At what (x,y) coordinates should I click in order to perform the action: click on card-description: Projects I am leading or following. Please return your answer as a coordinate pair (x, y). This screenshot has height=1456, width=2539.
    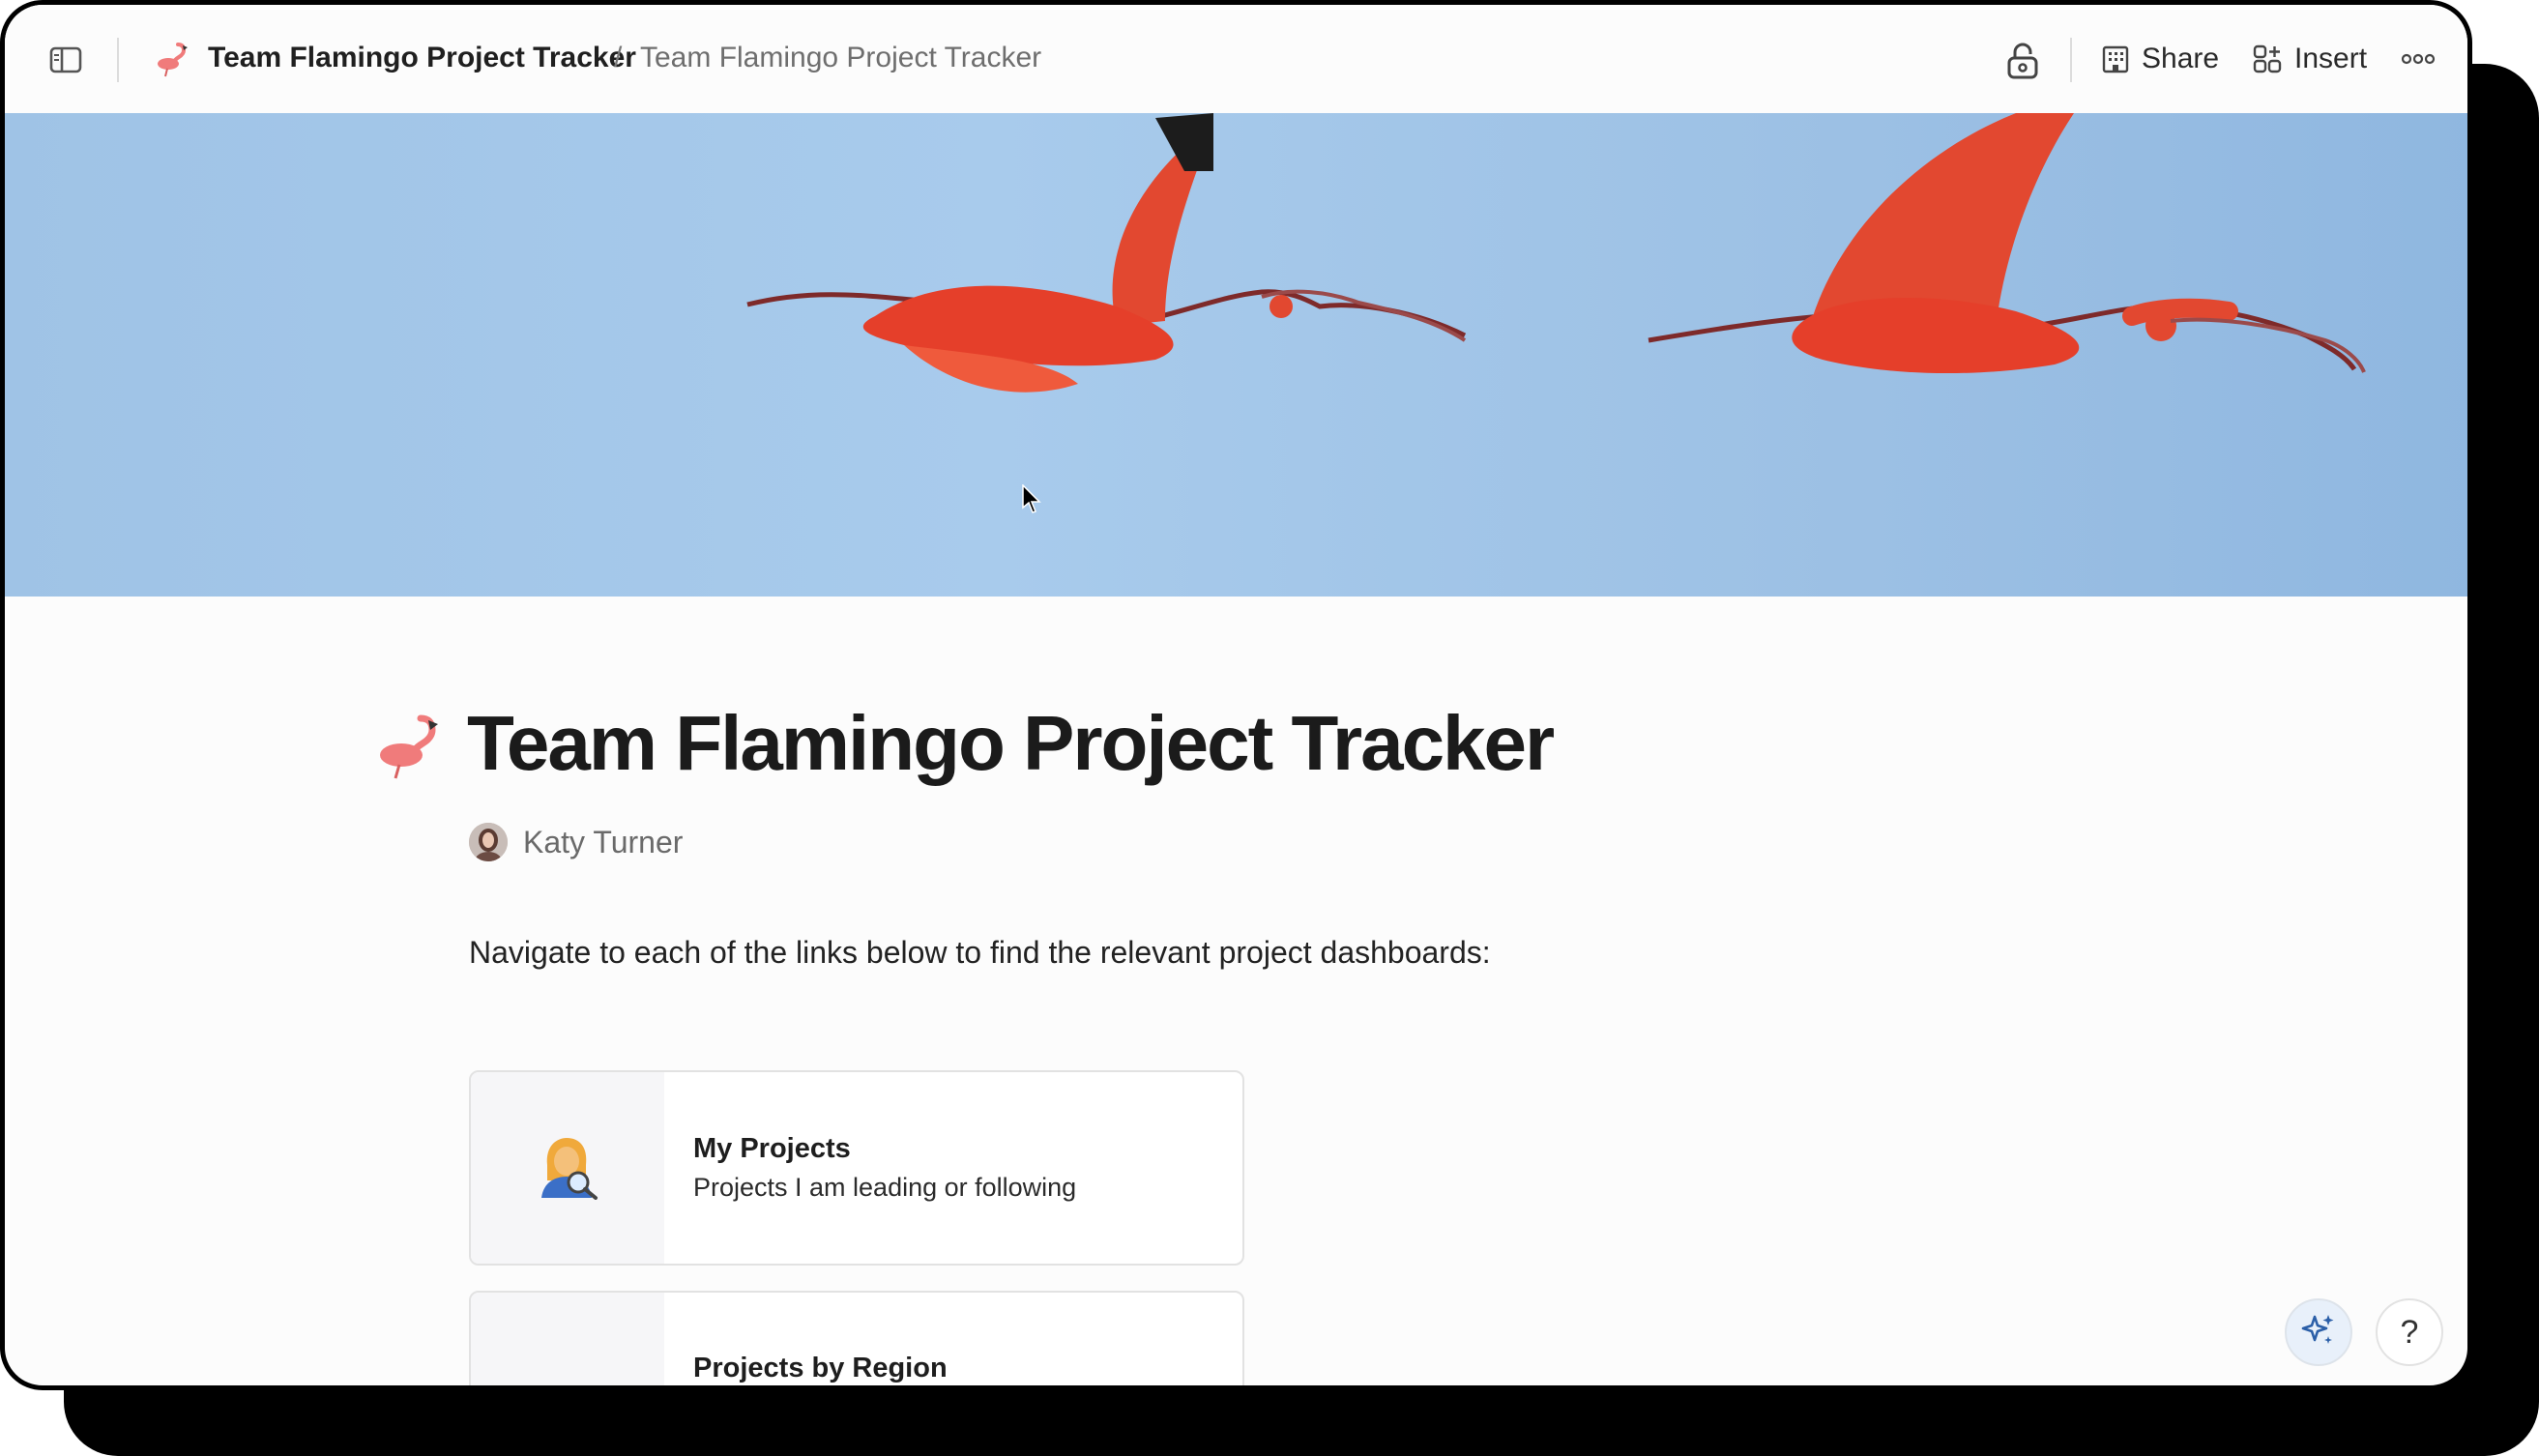
    Looking at the image, I should click on (885, 1187).